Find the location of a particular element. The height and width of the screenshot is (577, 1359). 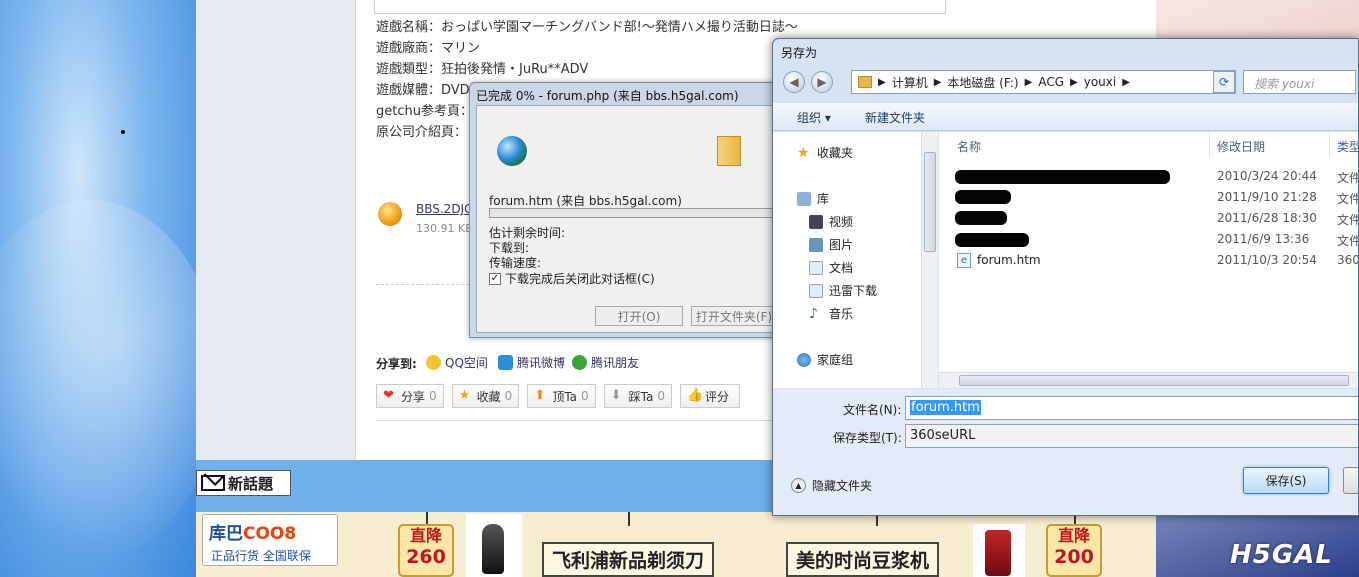

price-value: 200 is located at coordinates (1074, 557).